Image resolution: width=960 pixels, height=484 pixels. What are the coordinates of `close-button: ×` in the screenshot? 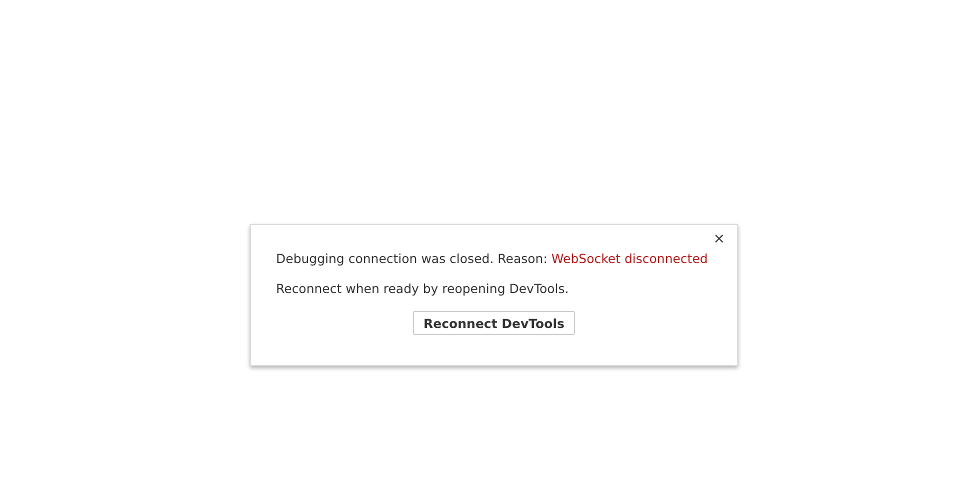 It's located at (719, 239).